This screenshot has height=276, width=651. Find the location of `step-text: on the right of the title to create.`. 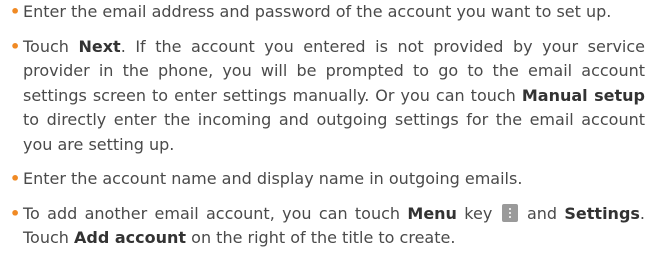

step-text: on the right of the title to create. is located at coordinates (321, 237).